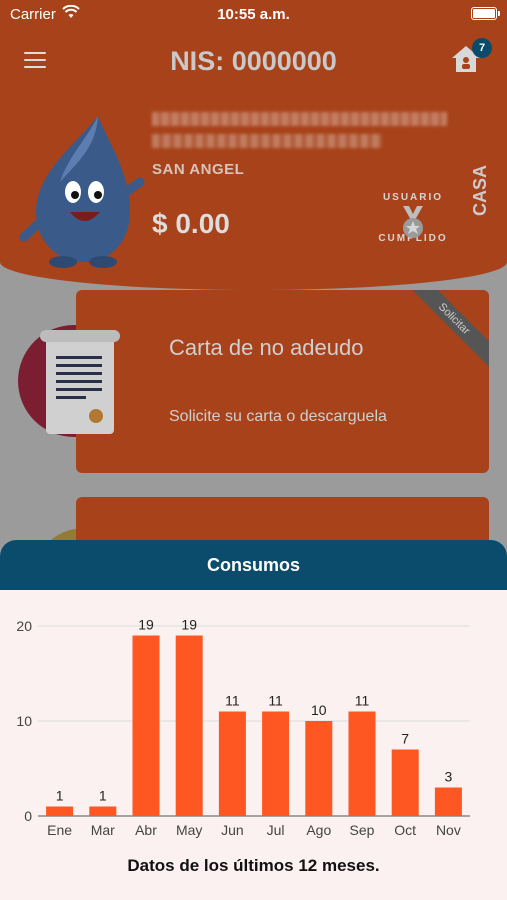 Image resolution: width=507 pixels, height=900 pixels. What do you see at coordinates (82, 192) in the screenshot?
I see `water-drop-mascot` at bounding box center [82, 192].